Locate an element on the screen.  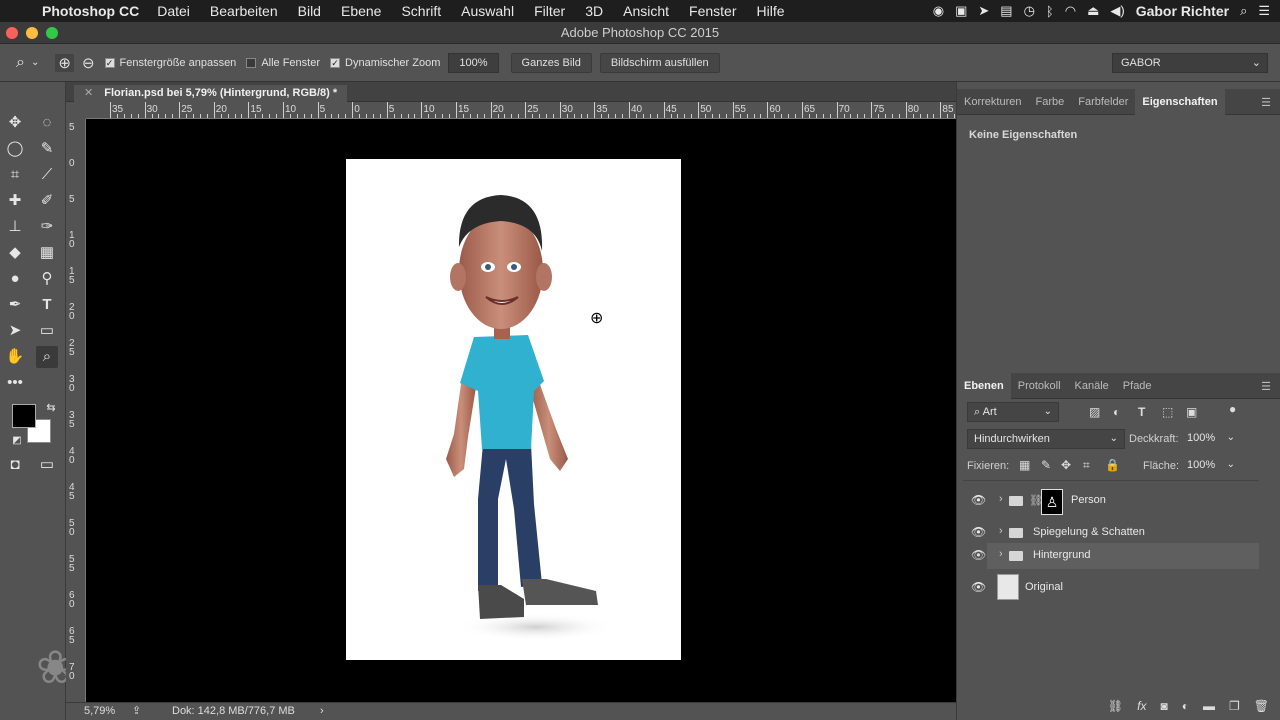
filter-smart-object-icon: ▣ is located at coordinates (1191, 412).